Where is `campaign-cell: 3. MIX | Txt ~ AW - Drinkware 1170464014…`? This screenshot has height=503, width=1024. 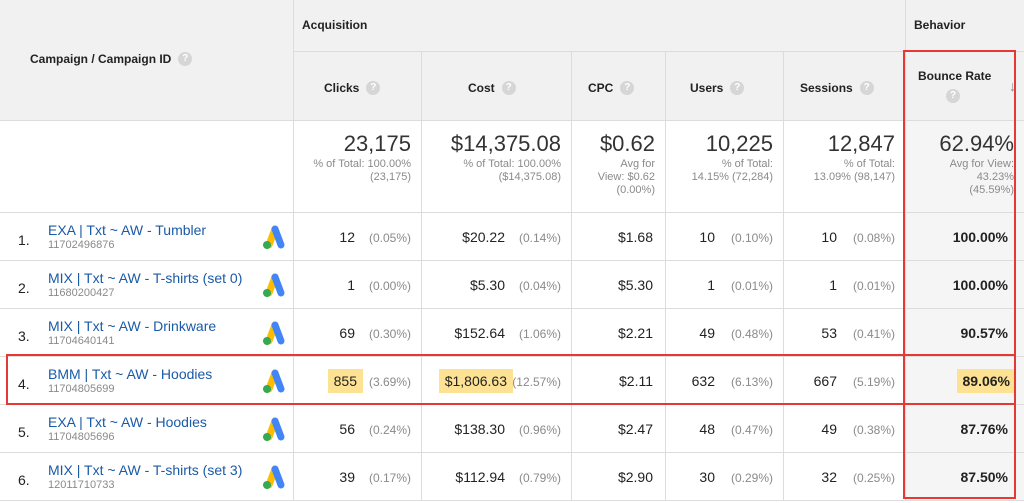
campaign-cell: 3. MIX | Txt ~ AW - Drinkware 1170464014… is located at coordinates (147, 333).